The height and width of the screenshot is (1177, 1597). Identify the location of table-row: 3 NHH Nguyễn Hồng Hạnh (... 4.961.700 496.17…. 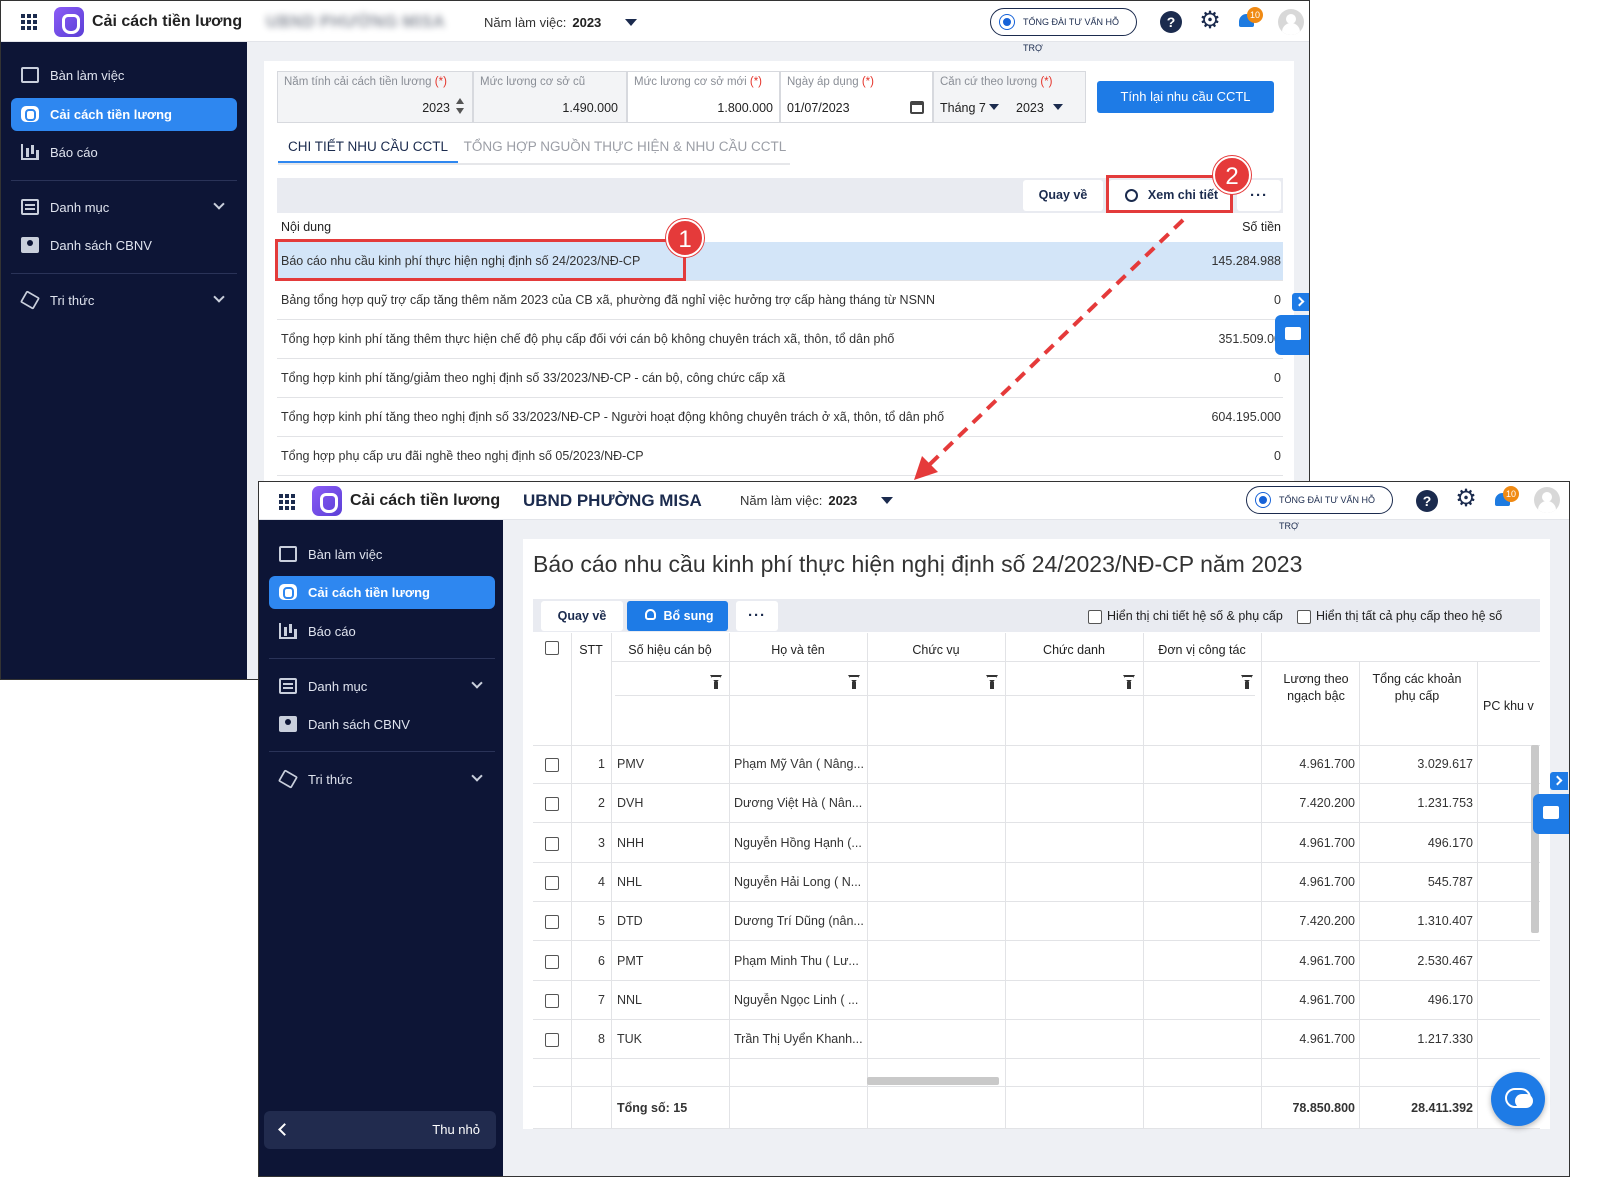
(1036, 843).